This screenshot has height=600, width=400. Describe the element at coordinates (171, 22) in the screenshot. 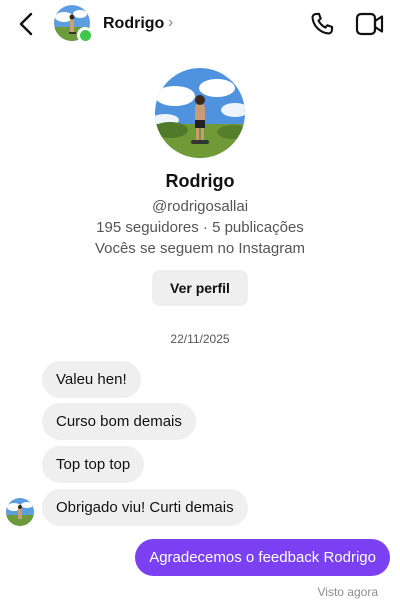

I see `chevron-right-icon: ›` at that location.